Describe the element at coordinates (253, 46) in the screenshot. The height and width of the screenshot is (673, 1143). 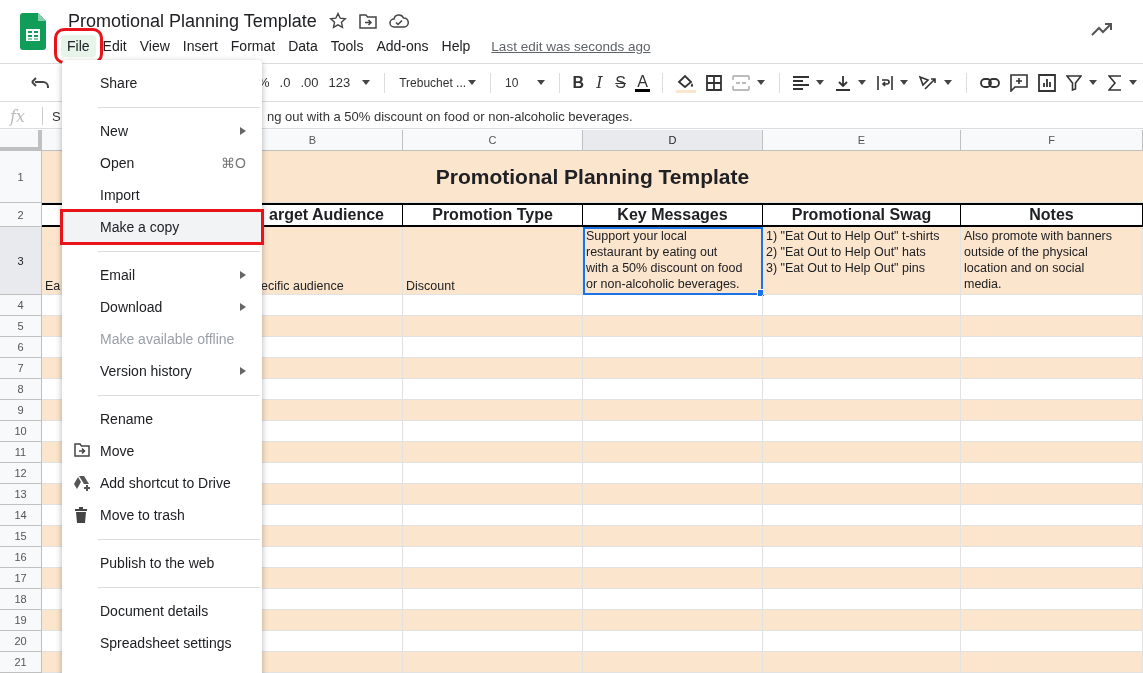
I see `menu-bar-item: Format` at that location.